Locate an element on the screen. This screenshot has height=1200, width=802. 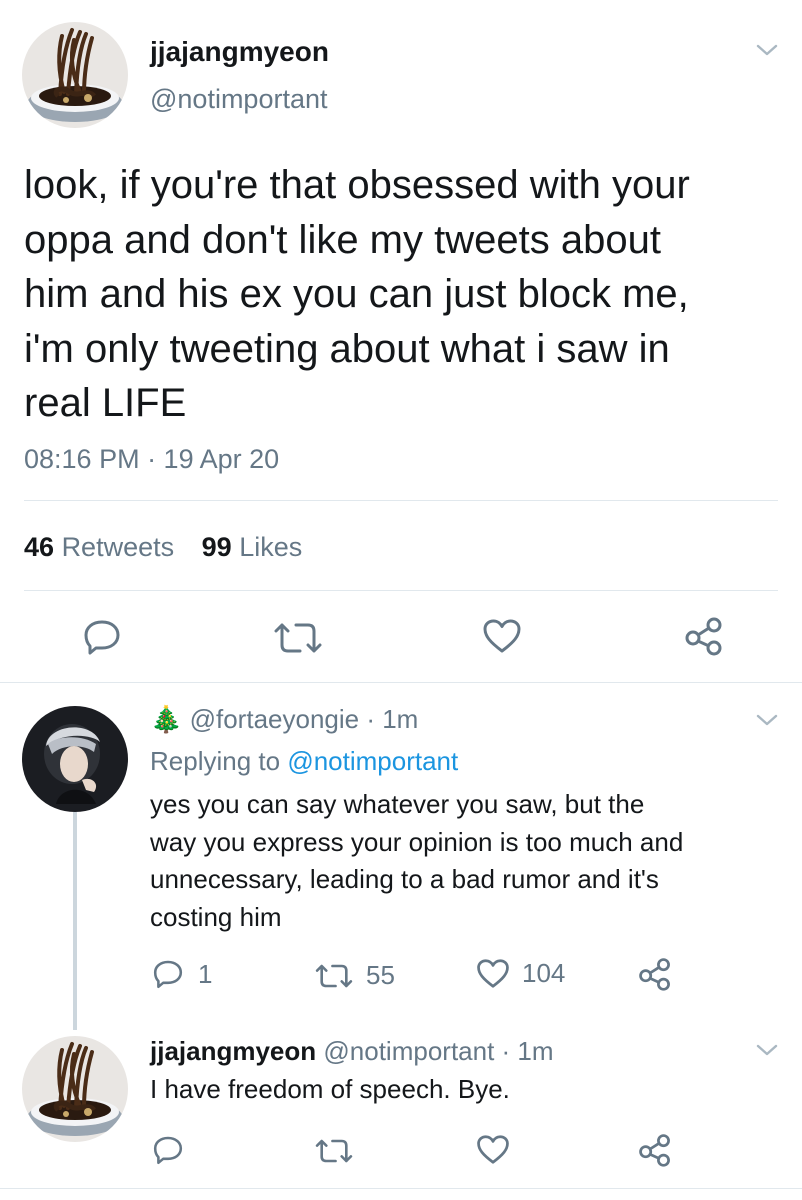
retweets-stat: 46 Retweets is located at coordinates (103, 547).